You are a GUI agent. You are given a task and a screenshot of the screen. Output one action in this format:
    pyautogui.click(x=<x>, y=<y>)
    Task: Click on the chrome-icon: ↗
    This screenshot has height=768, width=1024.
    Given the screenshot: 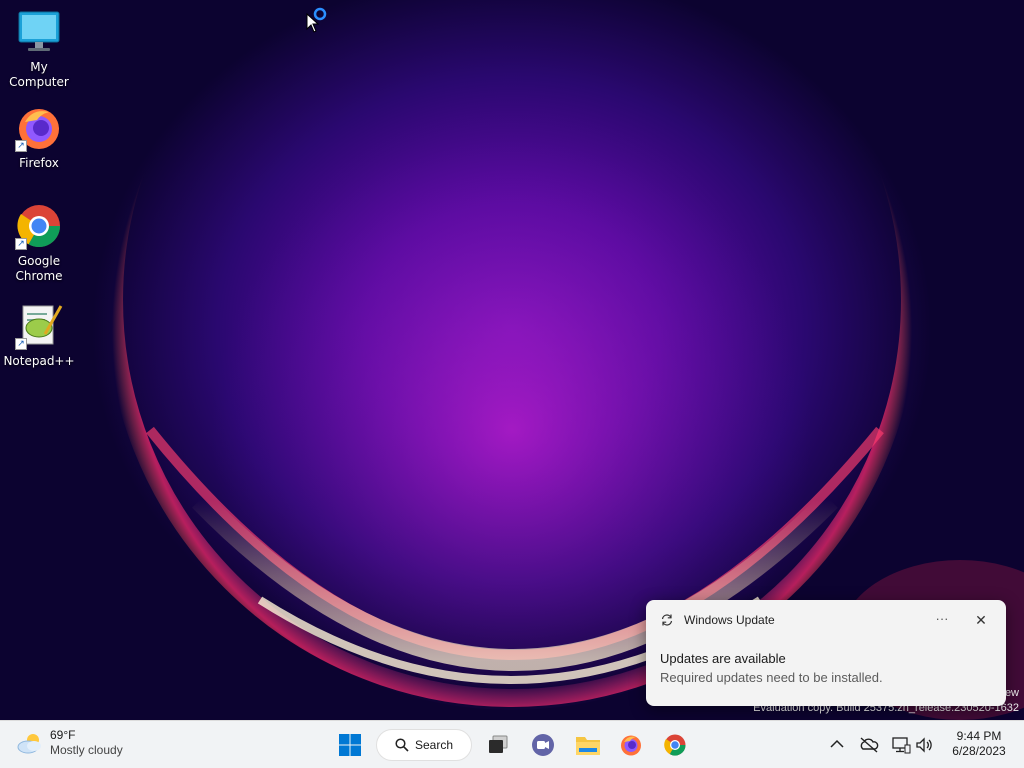 What is the action you would take?
    pyautogui.click(x=39, y=226)
    